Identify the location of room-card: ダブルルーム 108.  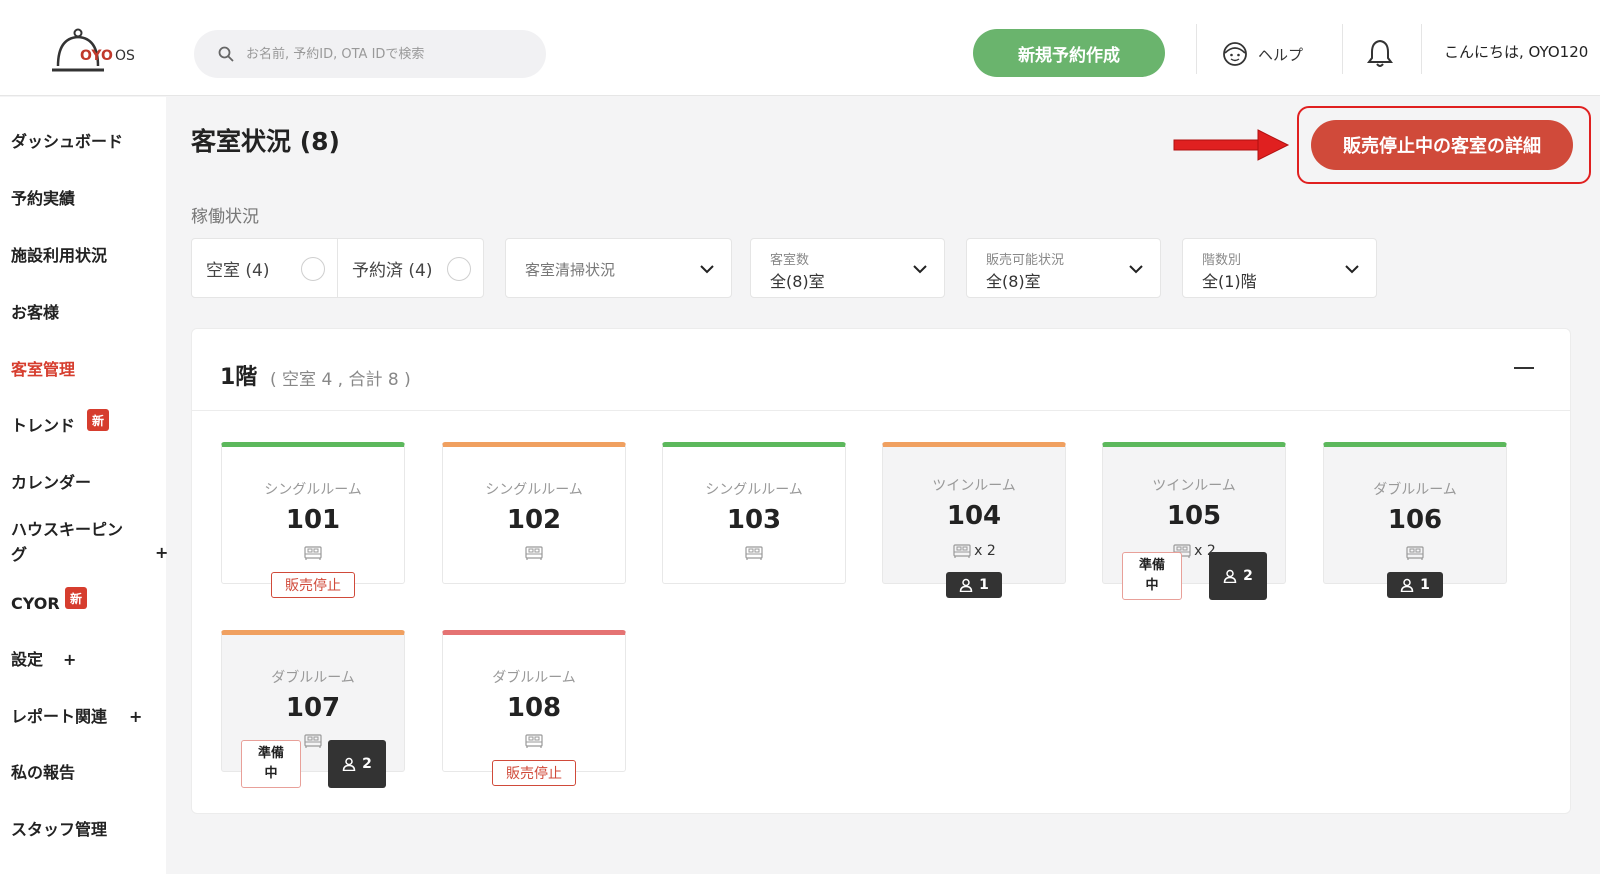
(534, 701).